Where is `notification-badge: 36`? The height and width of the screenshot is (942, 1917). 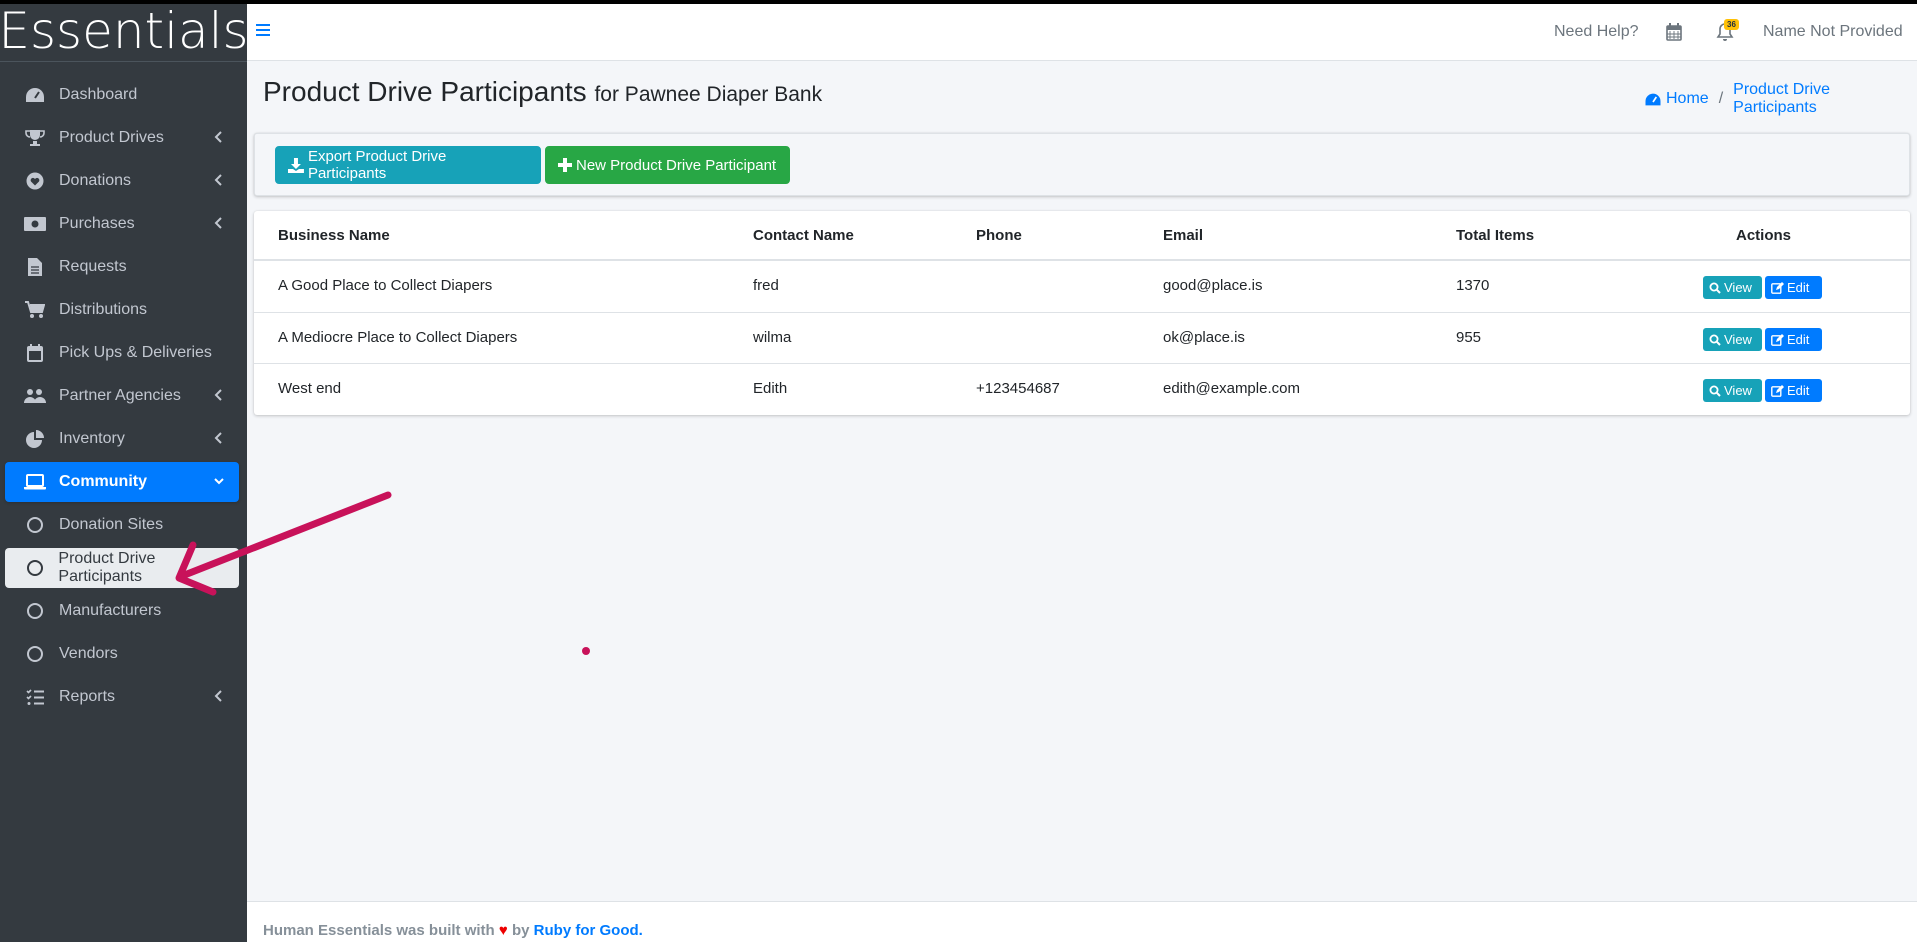 notification-badge: 36 is located at coordinates (1731, 24).